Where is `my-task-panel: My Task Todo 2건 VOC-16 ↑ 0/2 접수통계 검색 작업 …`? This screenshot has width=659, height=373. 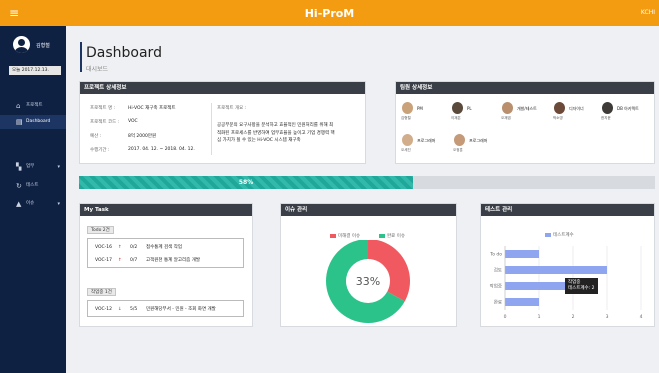
my-task-panel: My Task Todo 2건 VOC-16 ↑ 0/2 접수통계 검색 작업 … is located at coordinates (166, 265).